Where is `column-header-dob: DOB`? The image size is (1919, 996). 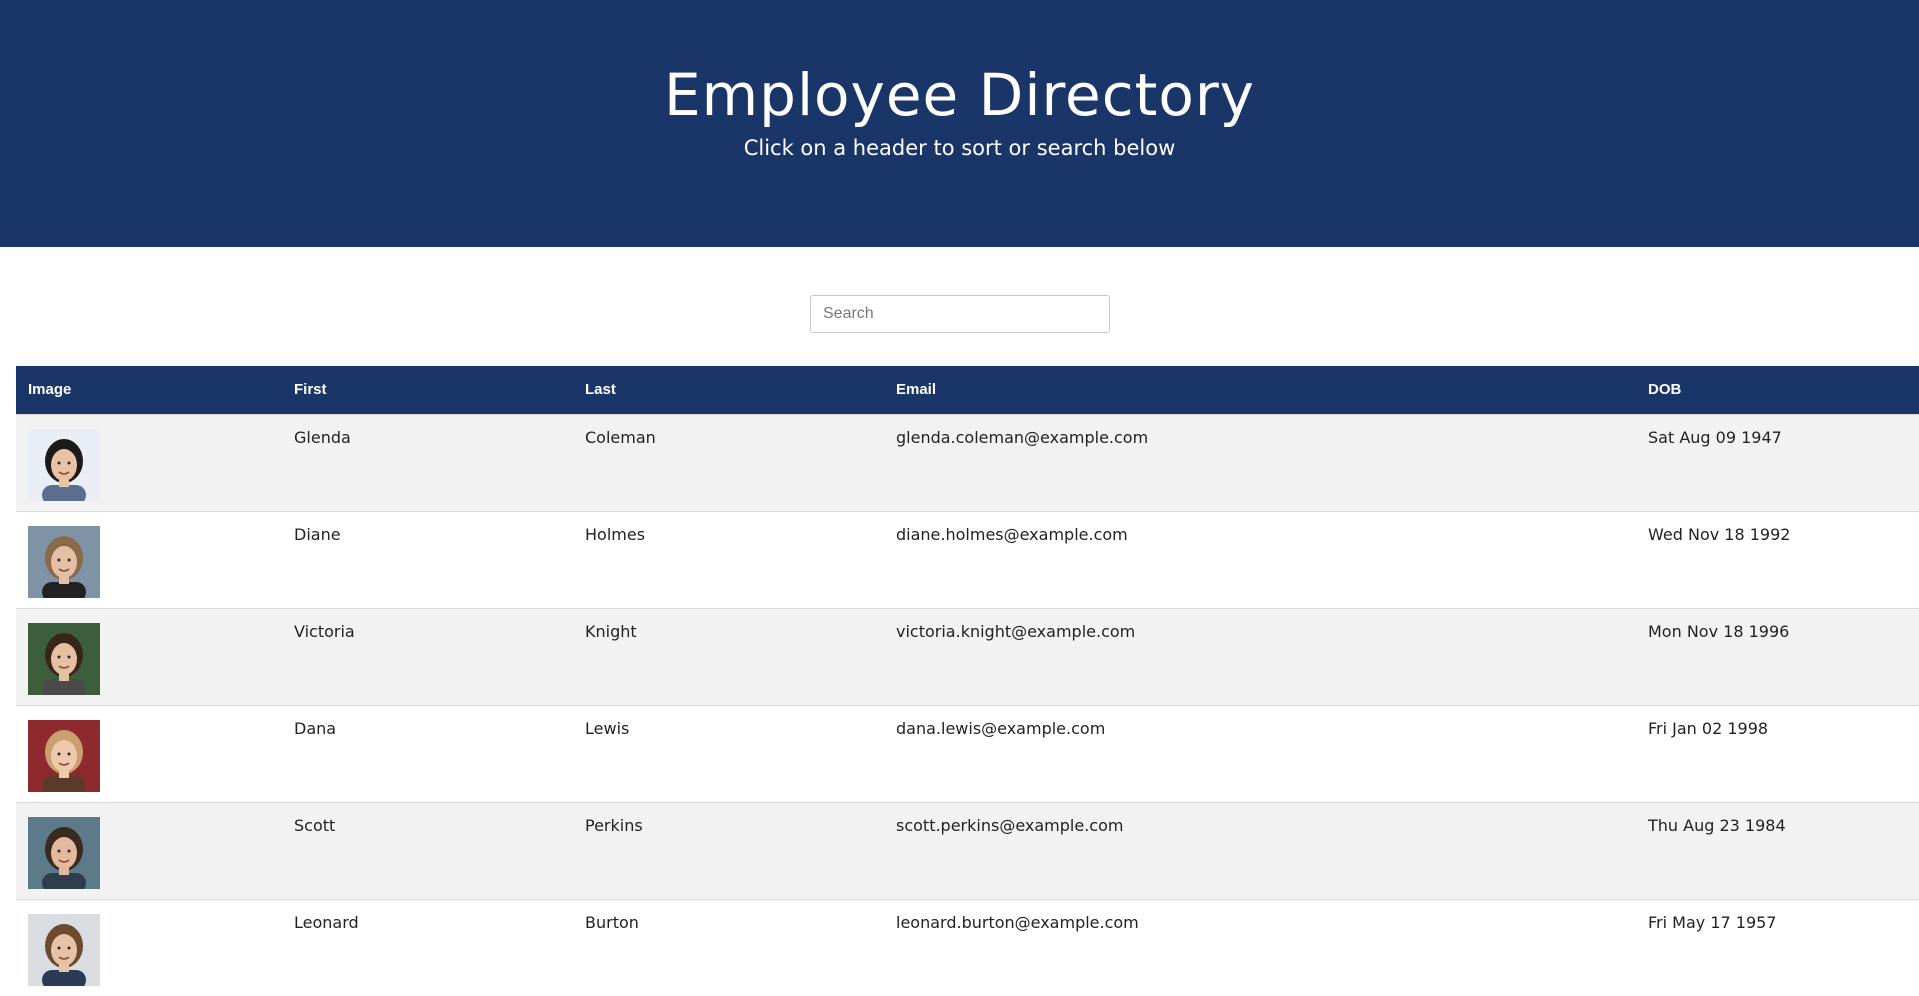 column-header-dob: DOB is located at coordinates (1777, 390).